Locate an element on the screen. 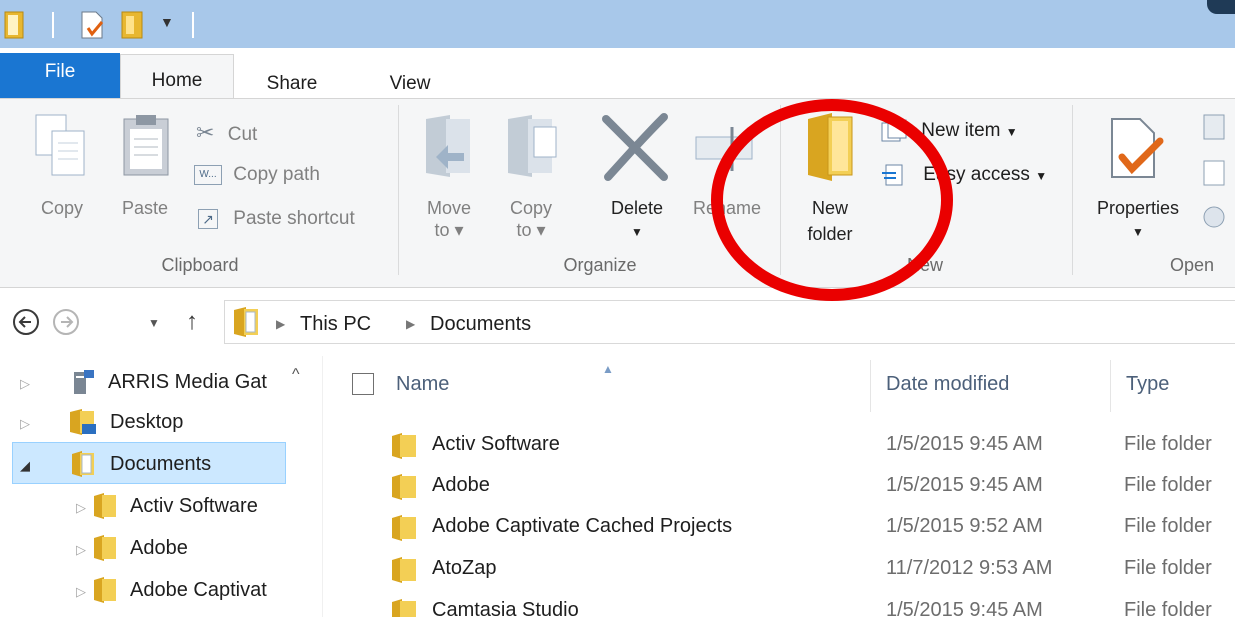 This screenshot has width=1235, height=617. collapse-arrow-icon: ◢ is located at coordinates (25, 466).